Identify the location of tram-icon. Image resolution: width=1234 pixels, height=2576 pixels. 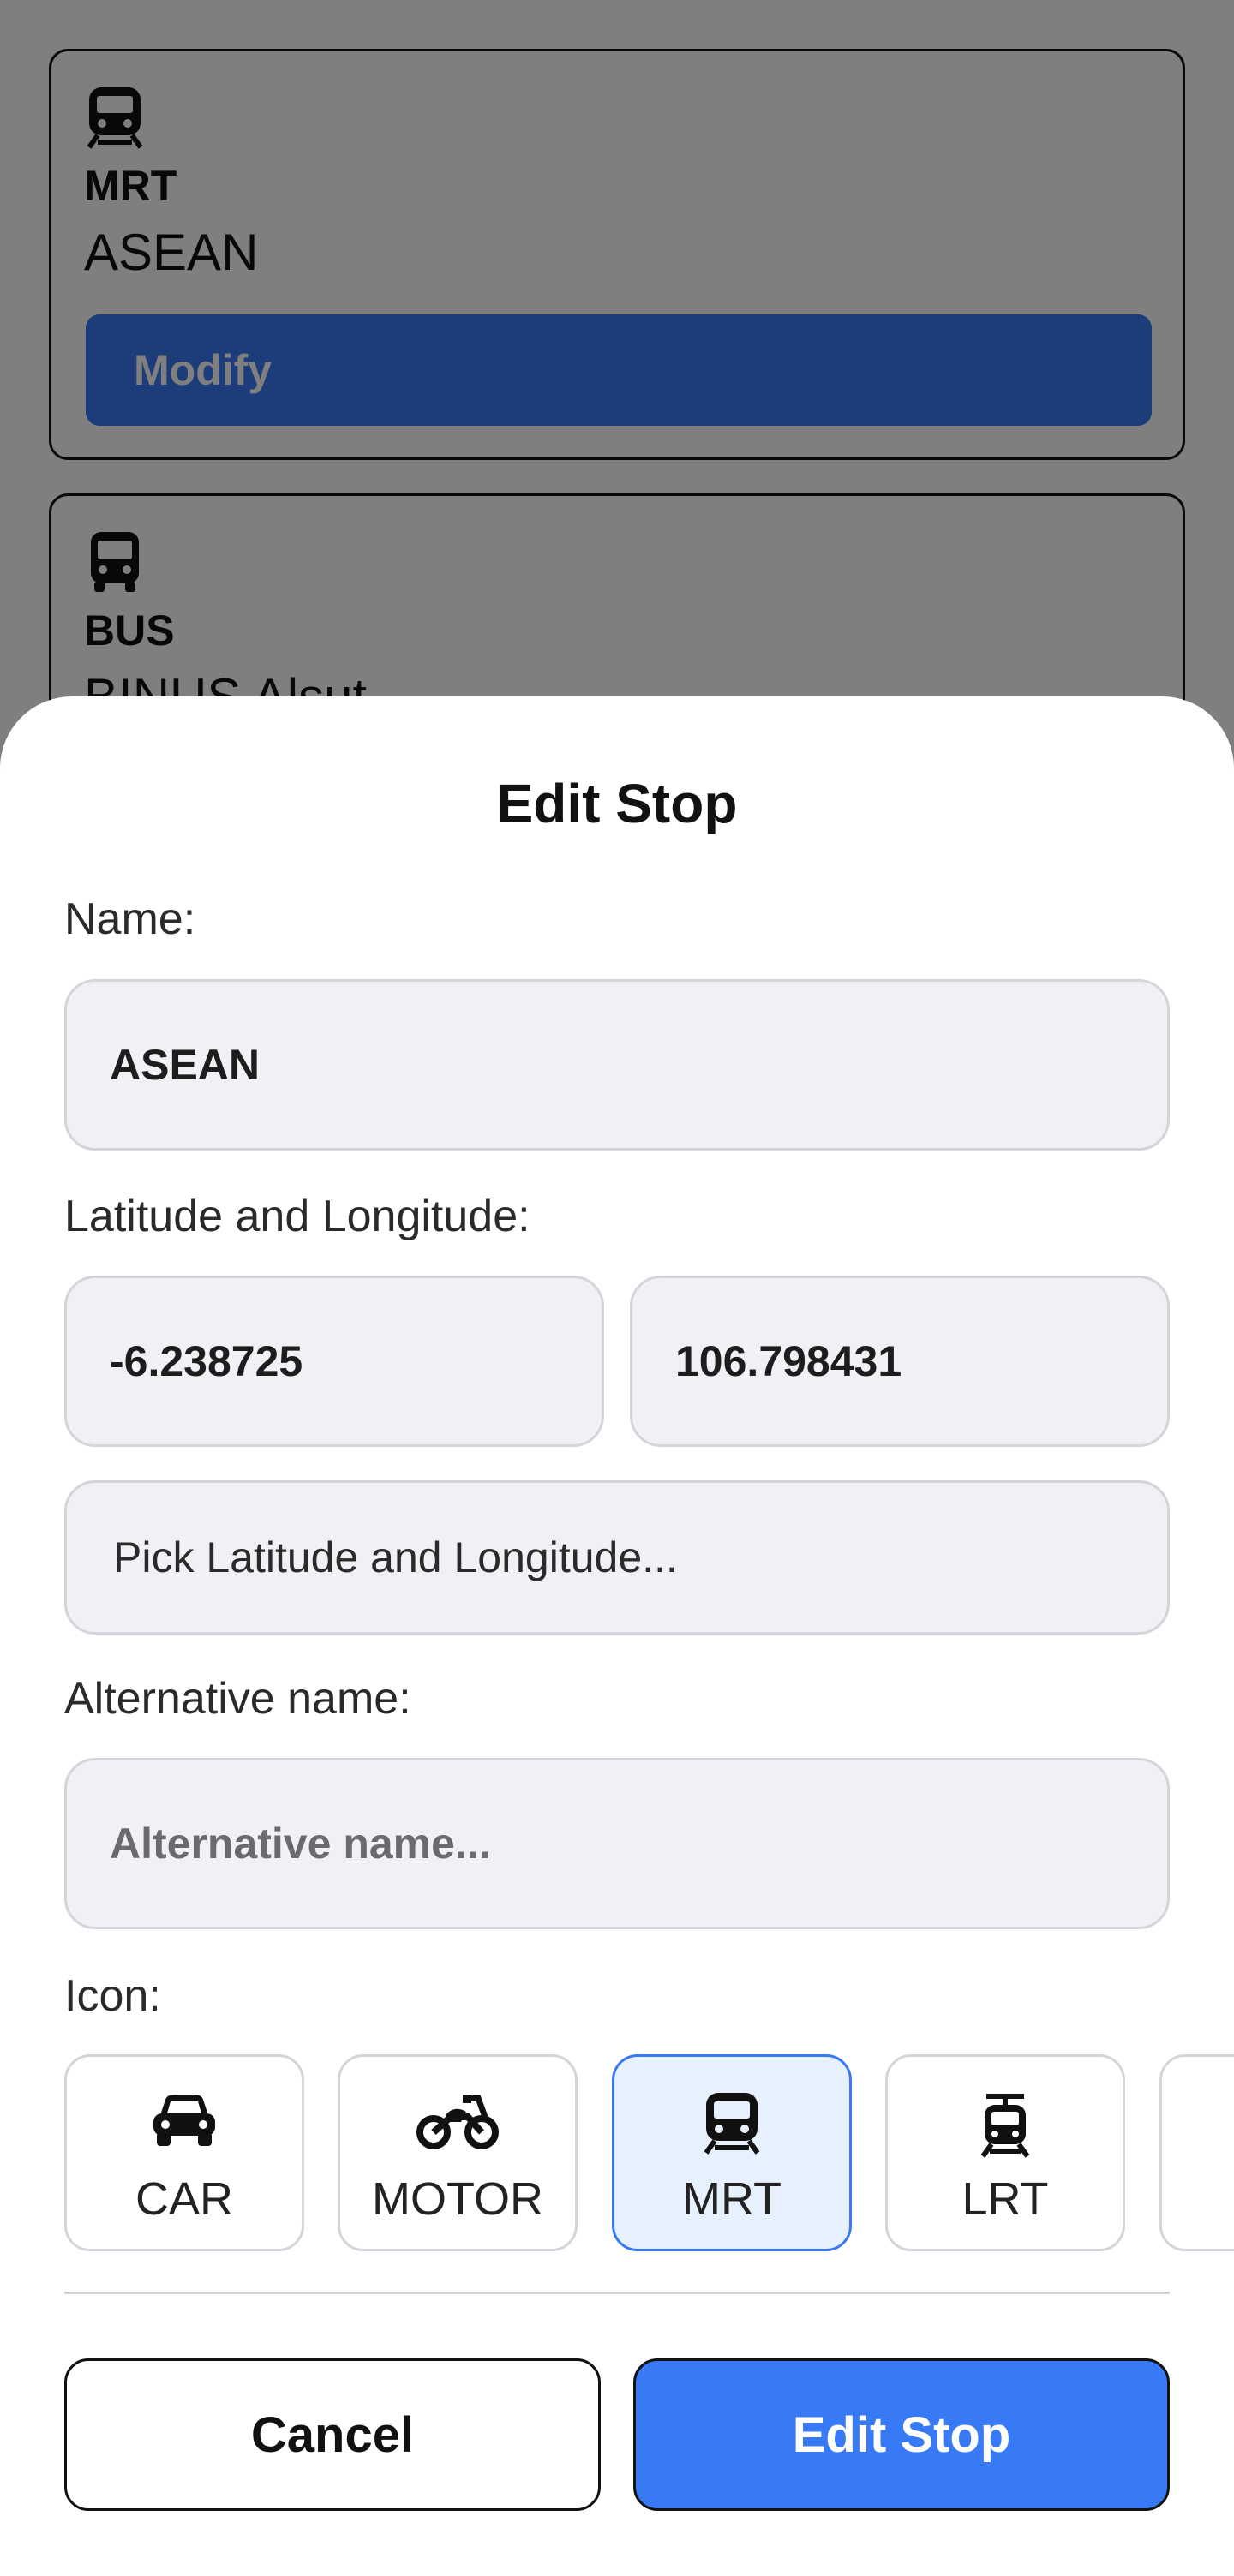
(1005, 2126).